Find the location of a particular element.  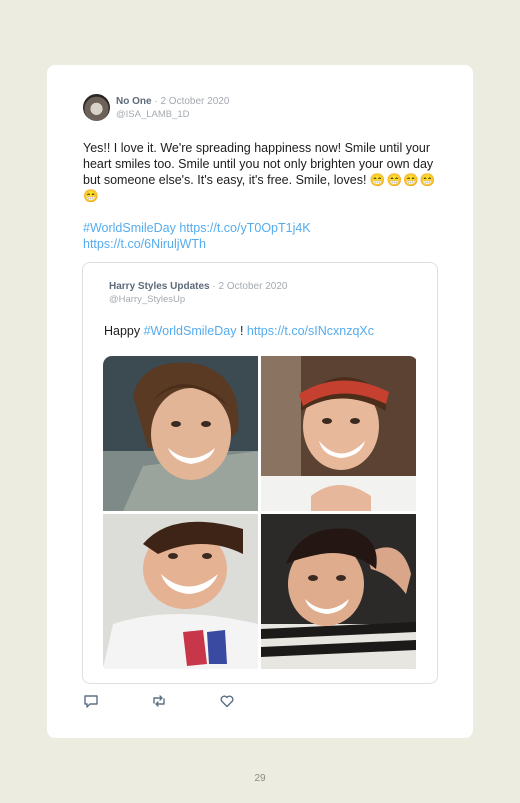

avatar is located at coordinates (96, 107).